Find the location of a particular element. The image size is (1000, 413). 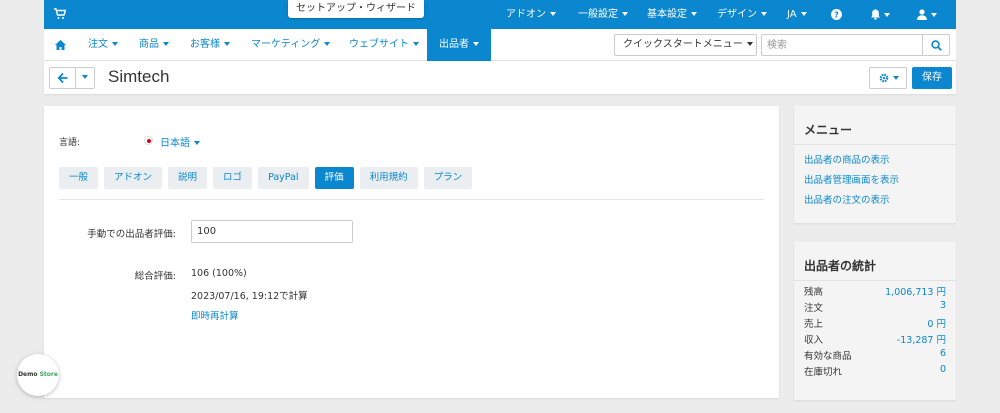

stat-value: 0 is located at coordinates (943, 369).